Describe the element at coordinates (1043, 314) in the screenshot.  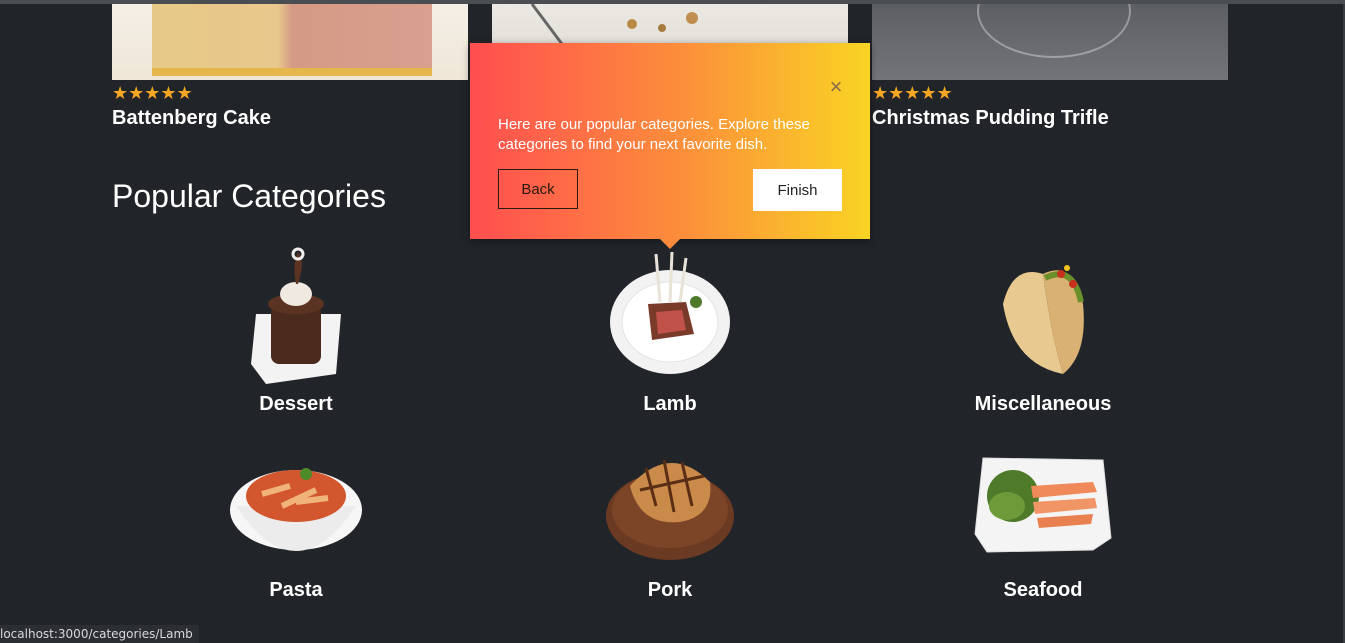
I see `taco-image` at that location.